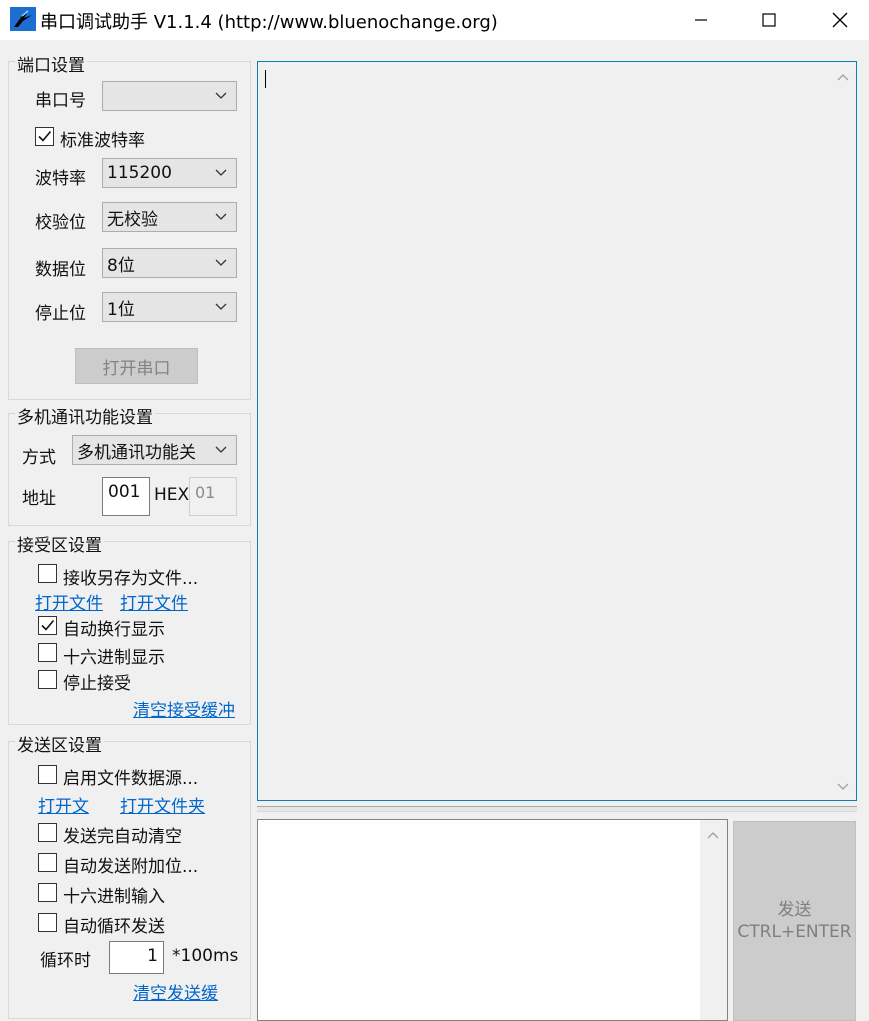  What do you see at coordinates (122, 837) in the screenshot?
I see `auto-clear-label: 发送完自动清空` at bounding box center [122, 837].